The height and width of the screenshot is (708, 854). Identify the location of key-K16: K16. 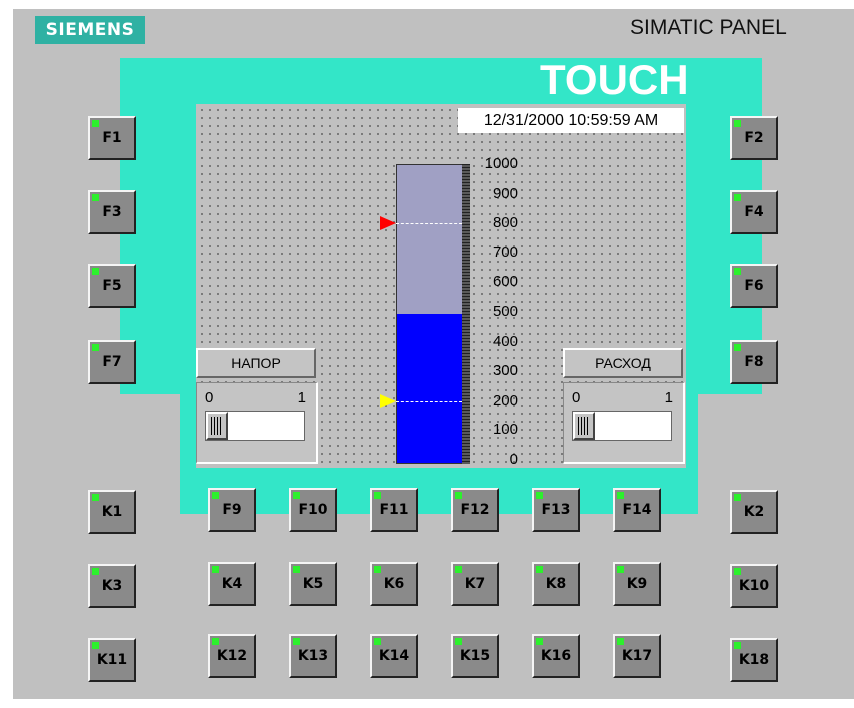
(556, 656).